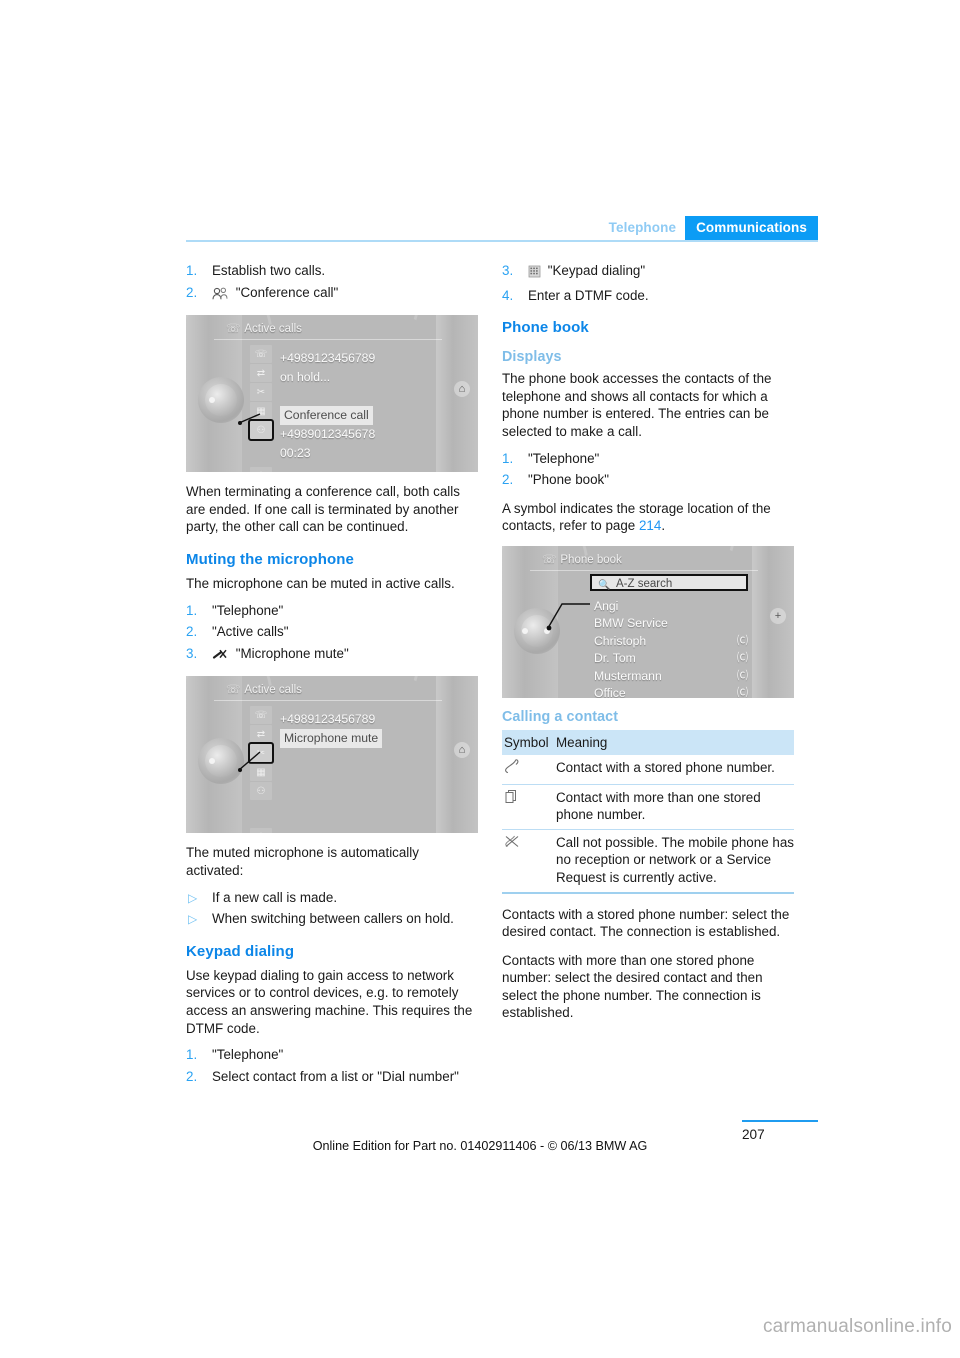 The image size is (960, 1358). What do you see at coordinates (674, 624) in the screenshot?
I see `list-item: BMW Service` at bounding box center [674, 624].